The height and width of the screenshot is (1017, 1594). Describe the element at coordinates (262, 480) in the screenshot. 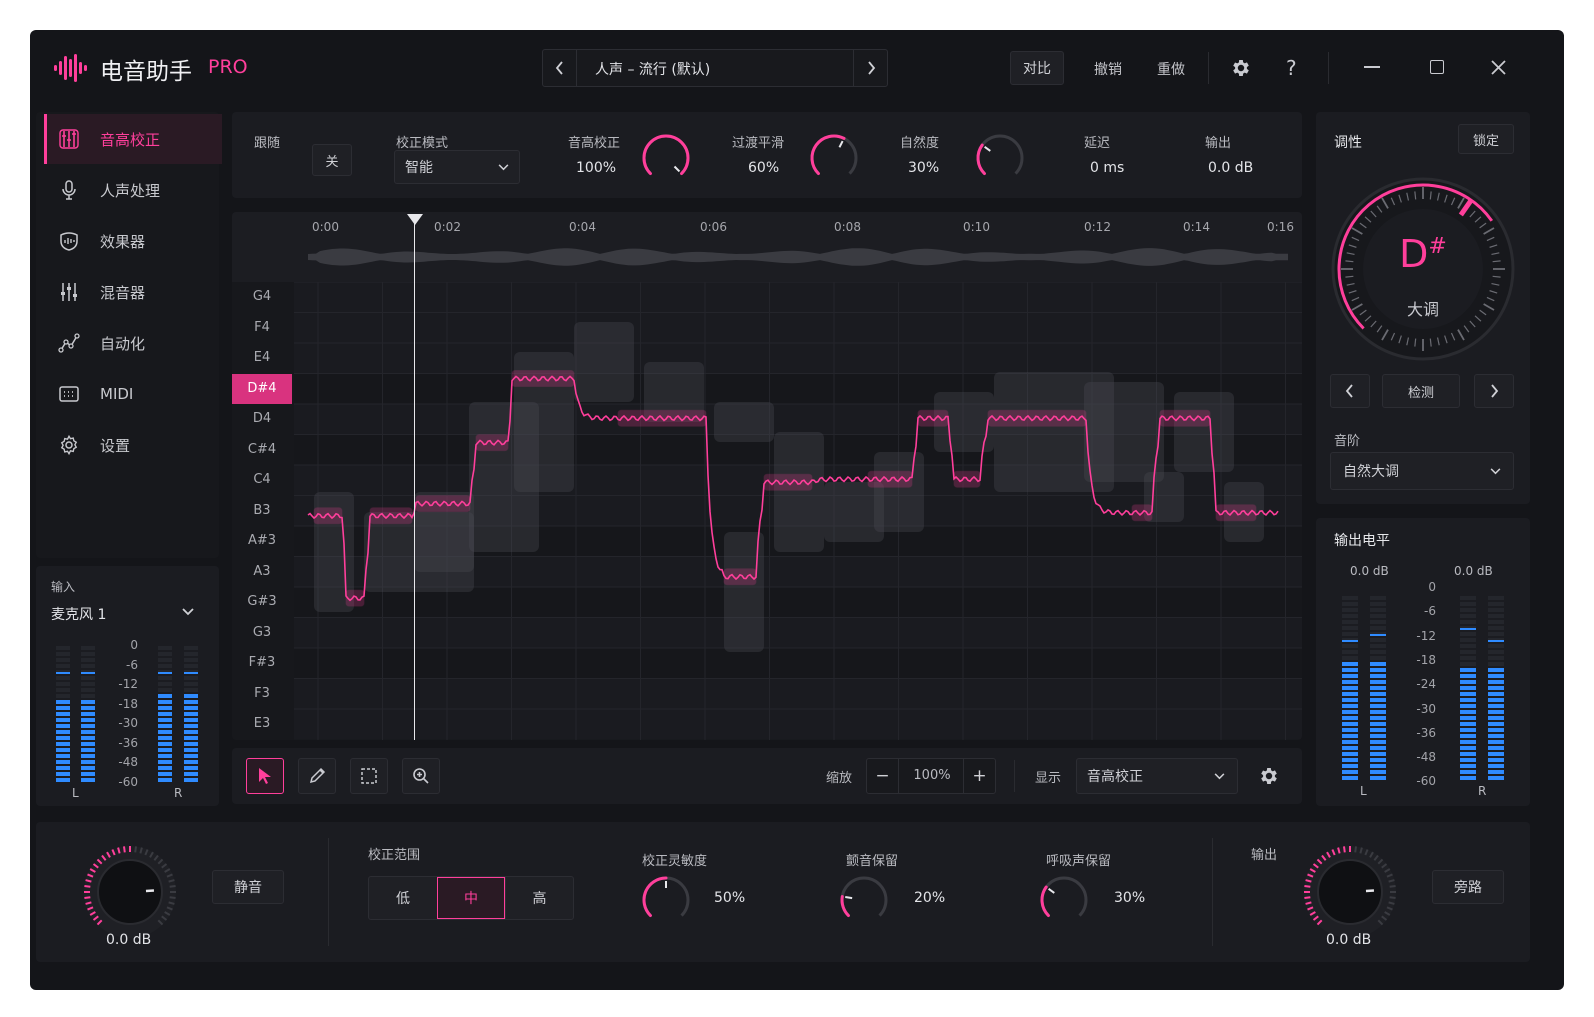

I see `note-label: C4` at that location.